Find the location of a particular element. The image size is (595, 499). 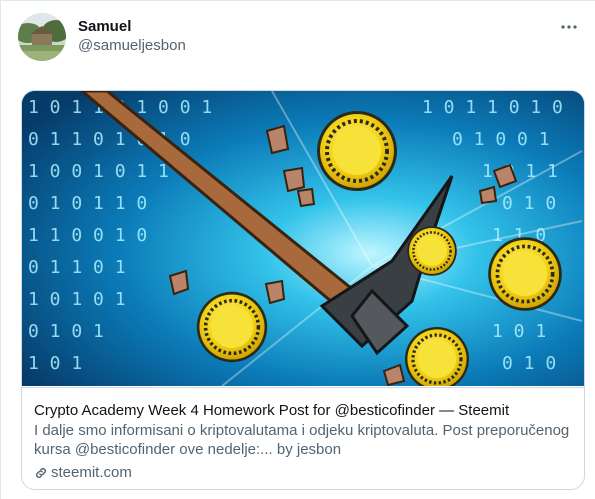

svg-text: 1 1 0 0 1 0 is located at coordinates (87, 235).